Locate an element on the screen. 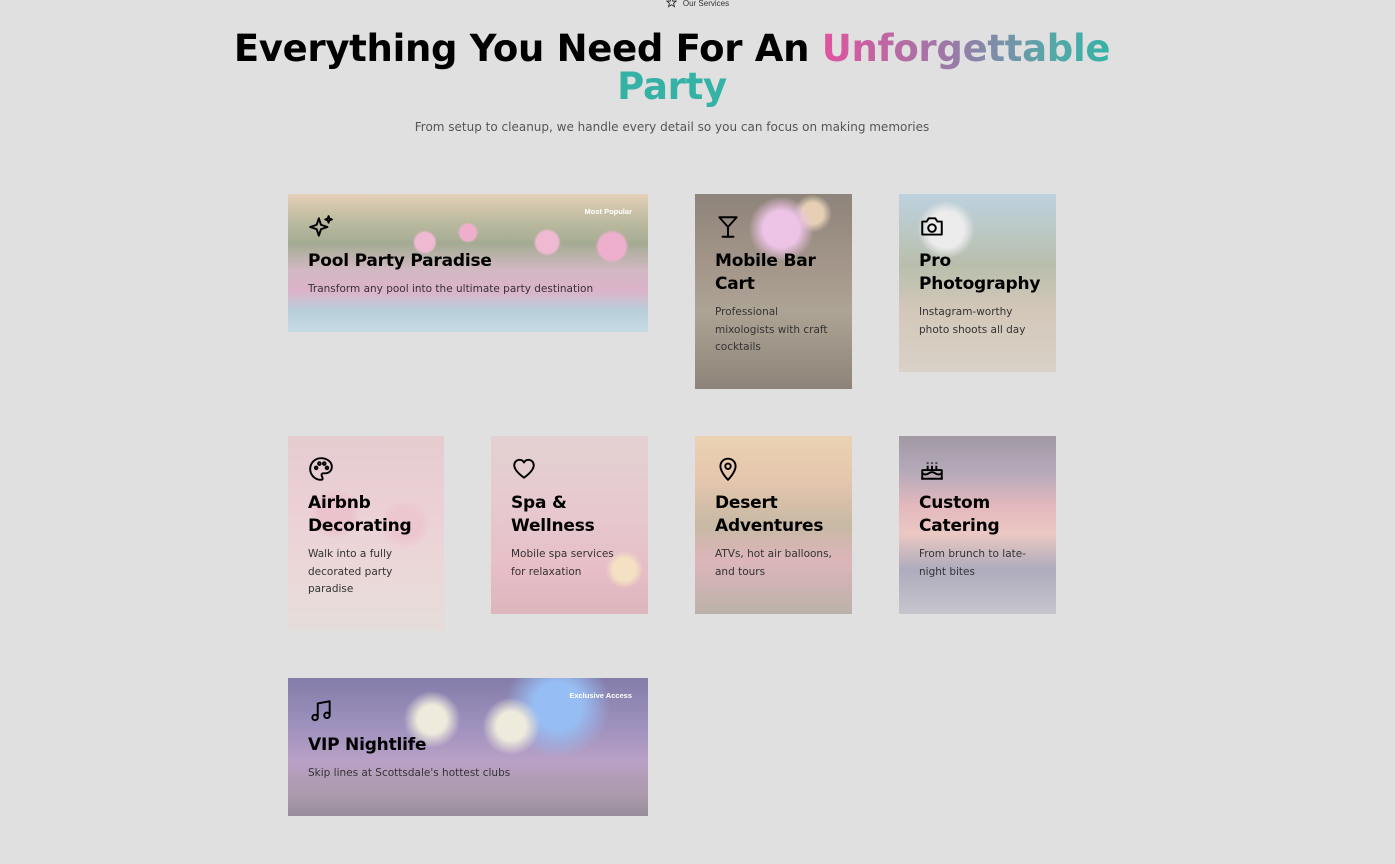 Image resolution: width=1395 pixels, height=864 pixels. sparkles-icon is located at coordinates (321, 227).